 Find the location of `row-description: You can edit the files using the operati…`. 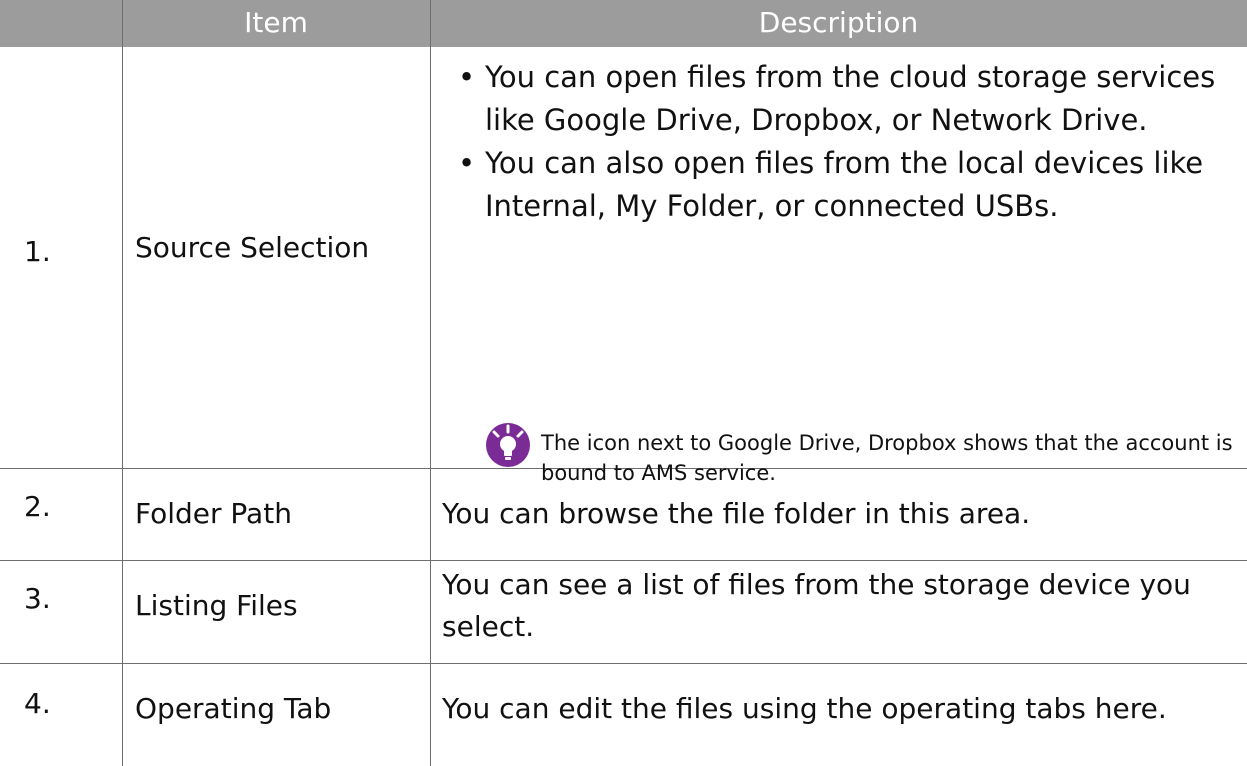

row-description: You can edit the files using the operati… is located at coordinates (804, 708).